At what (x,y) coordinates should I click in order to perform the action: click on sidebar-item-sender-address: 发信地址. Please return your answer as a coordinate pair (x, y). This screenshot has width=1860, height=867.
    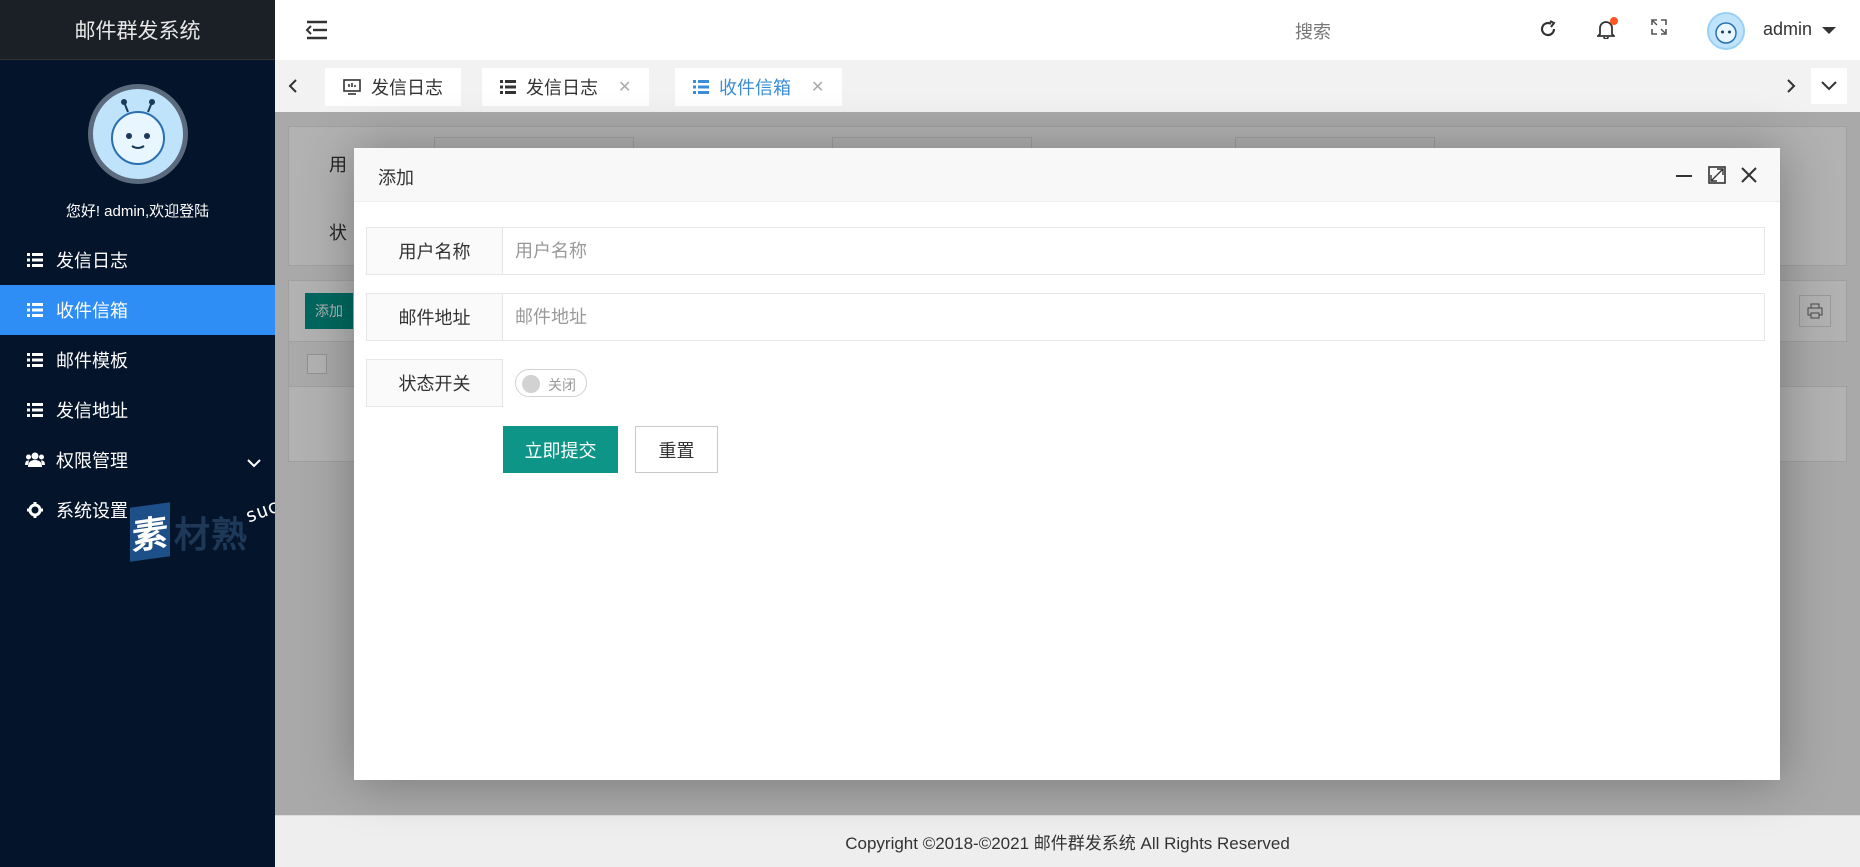
    Looking at the image, I should click on (137, 410).